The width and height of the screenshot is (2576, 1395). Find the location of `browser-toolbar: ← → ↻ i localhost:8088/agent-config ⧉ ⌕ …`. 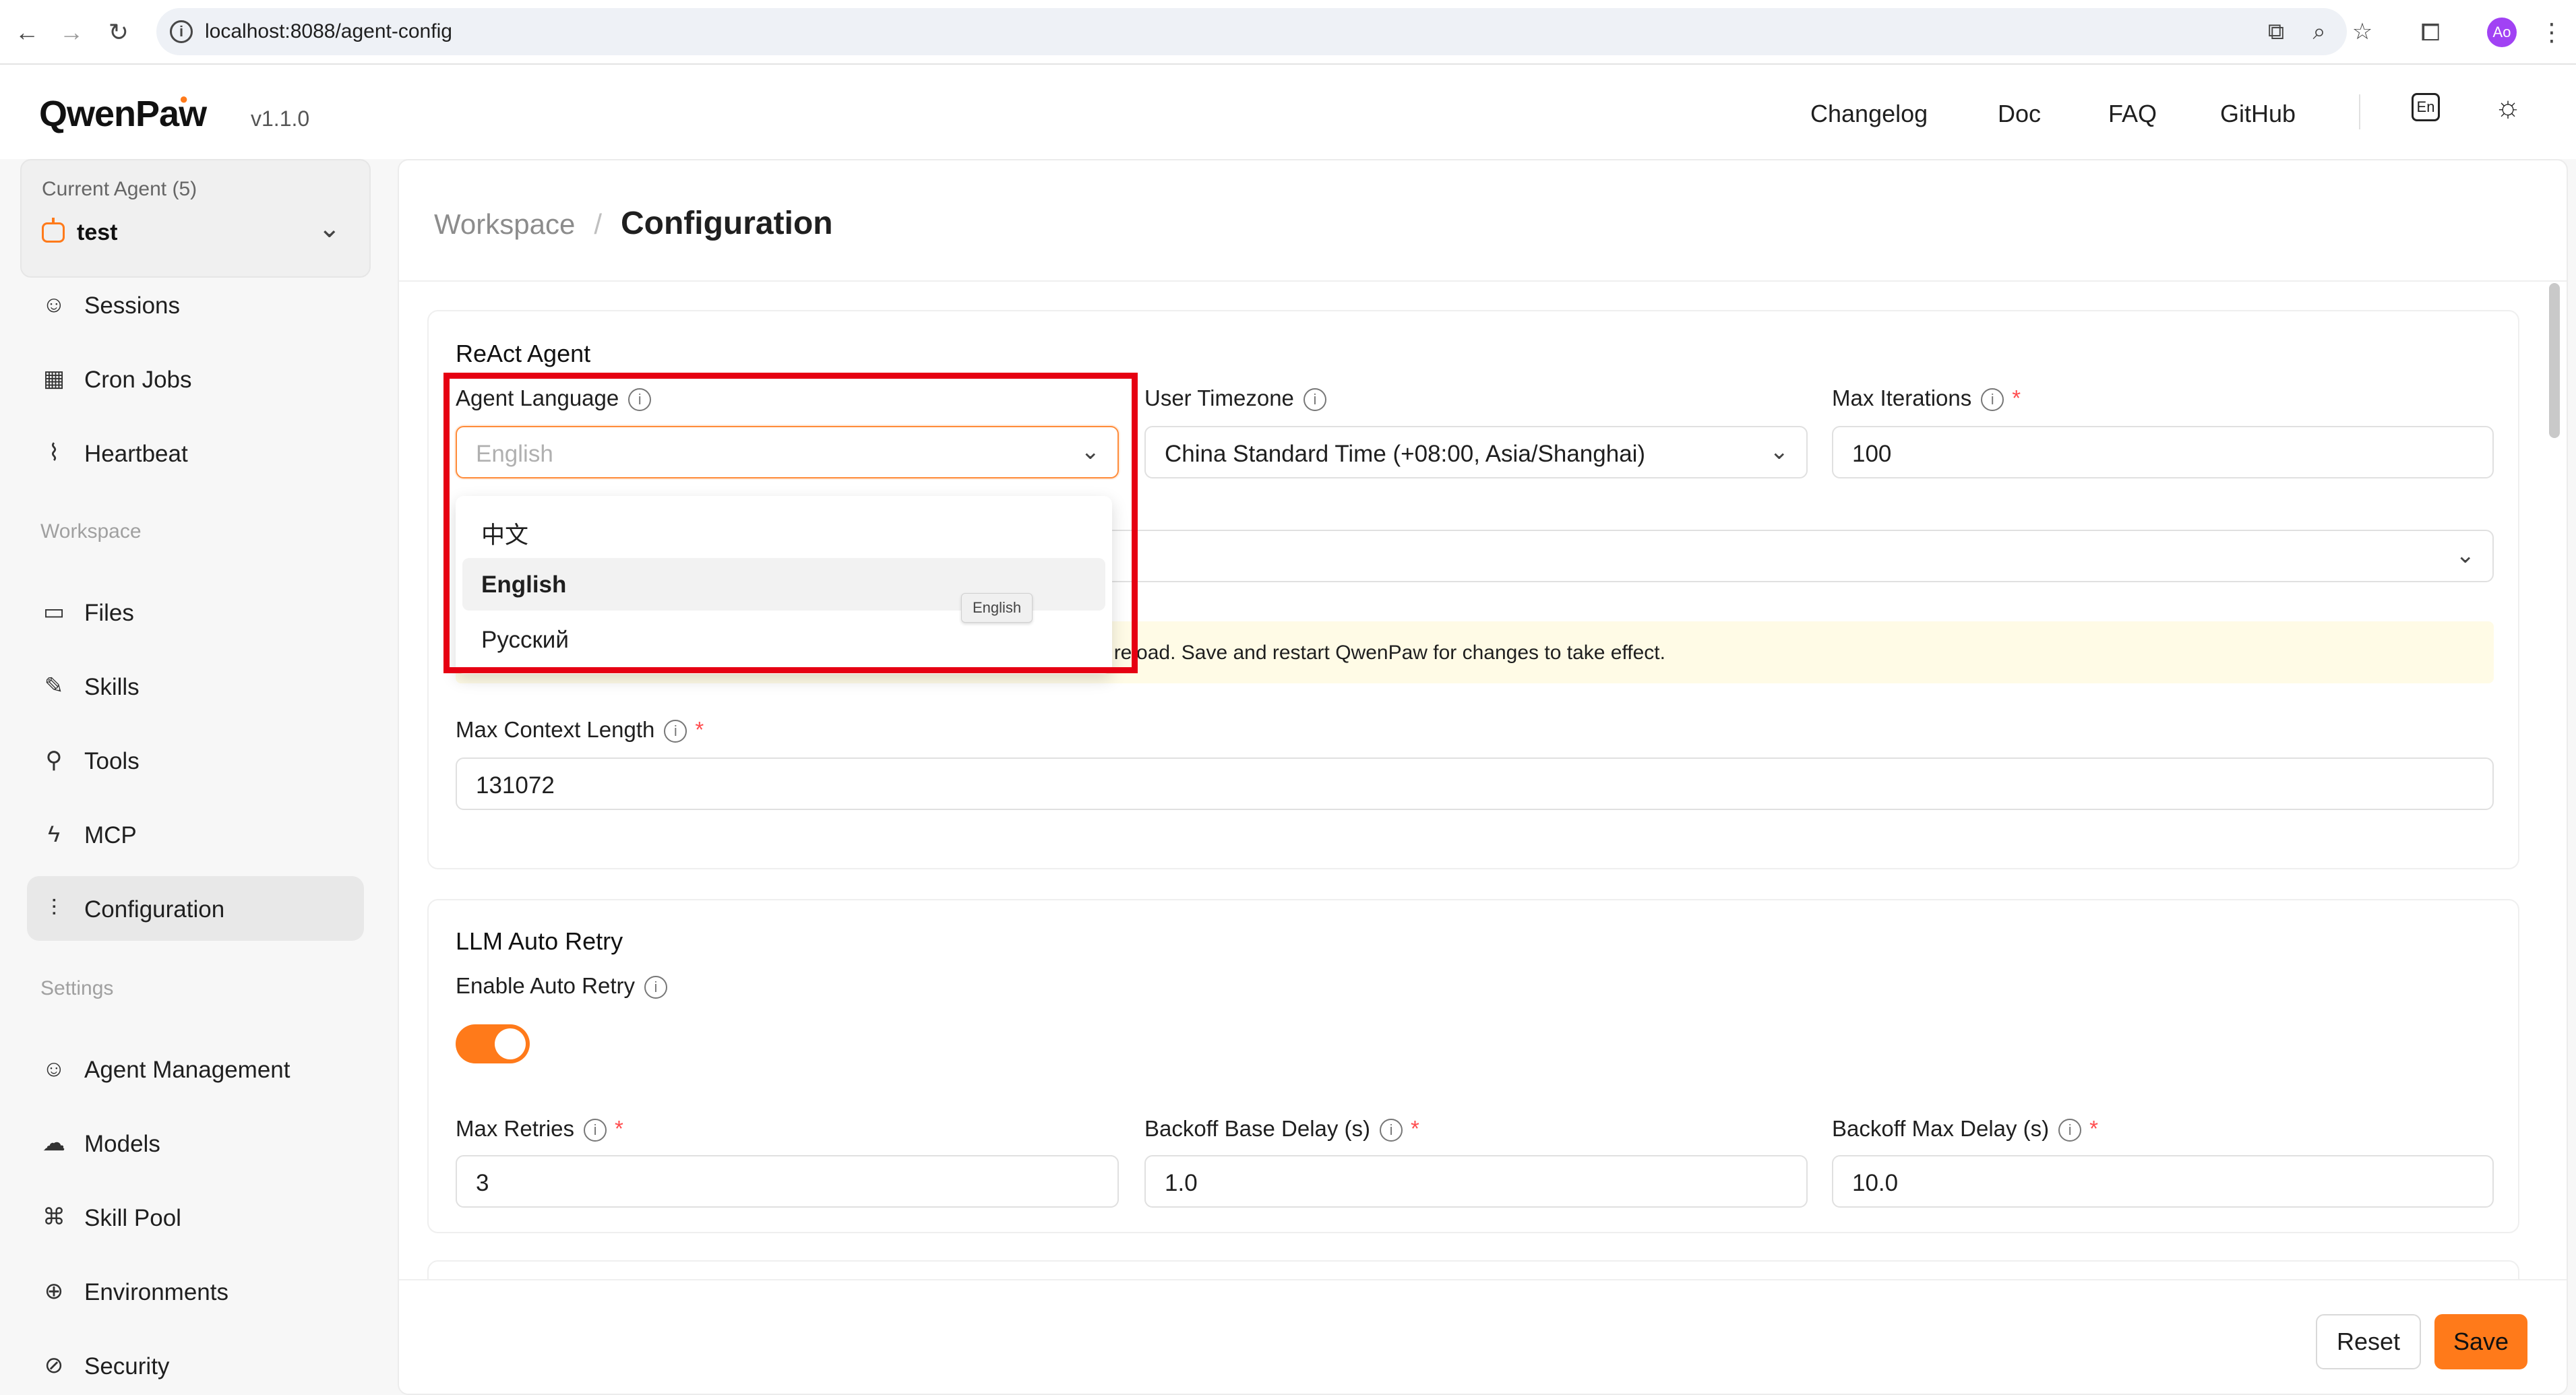

browser-toolbar: ← → ↻ i localhost:8088/agent-config ⧉ ⌕ … is located at coordinates (1288, 32).